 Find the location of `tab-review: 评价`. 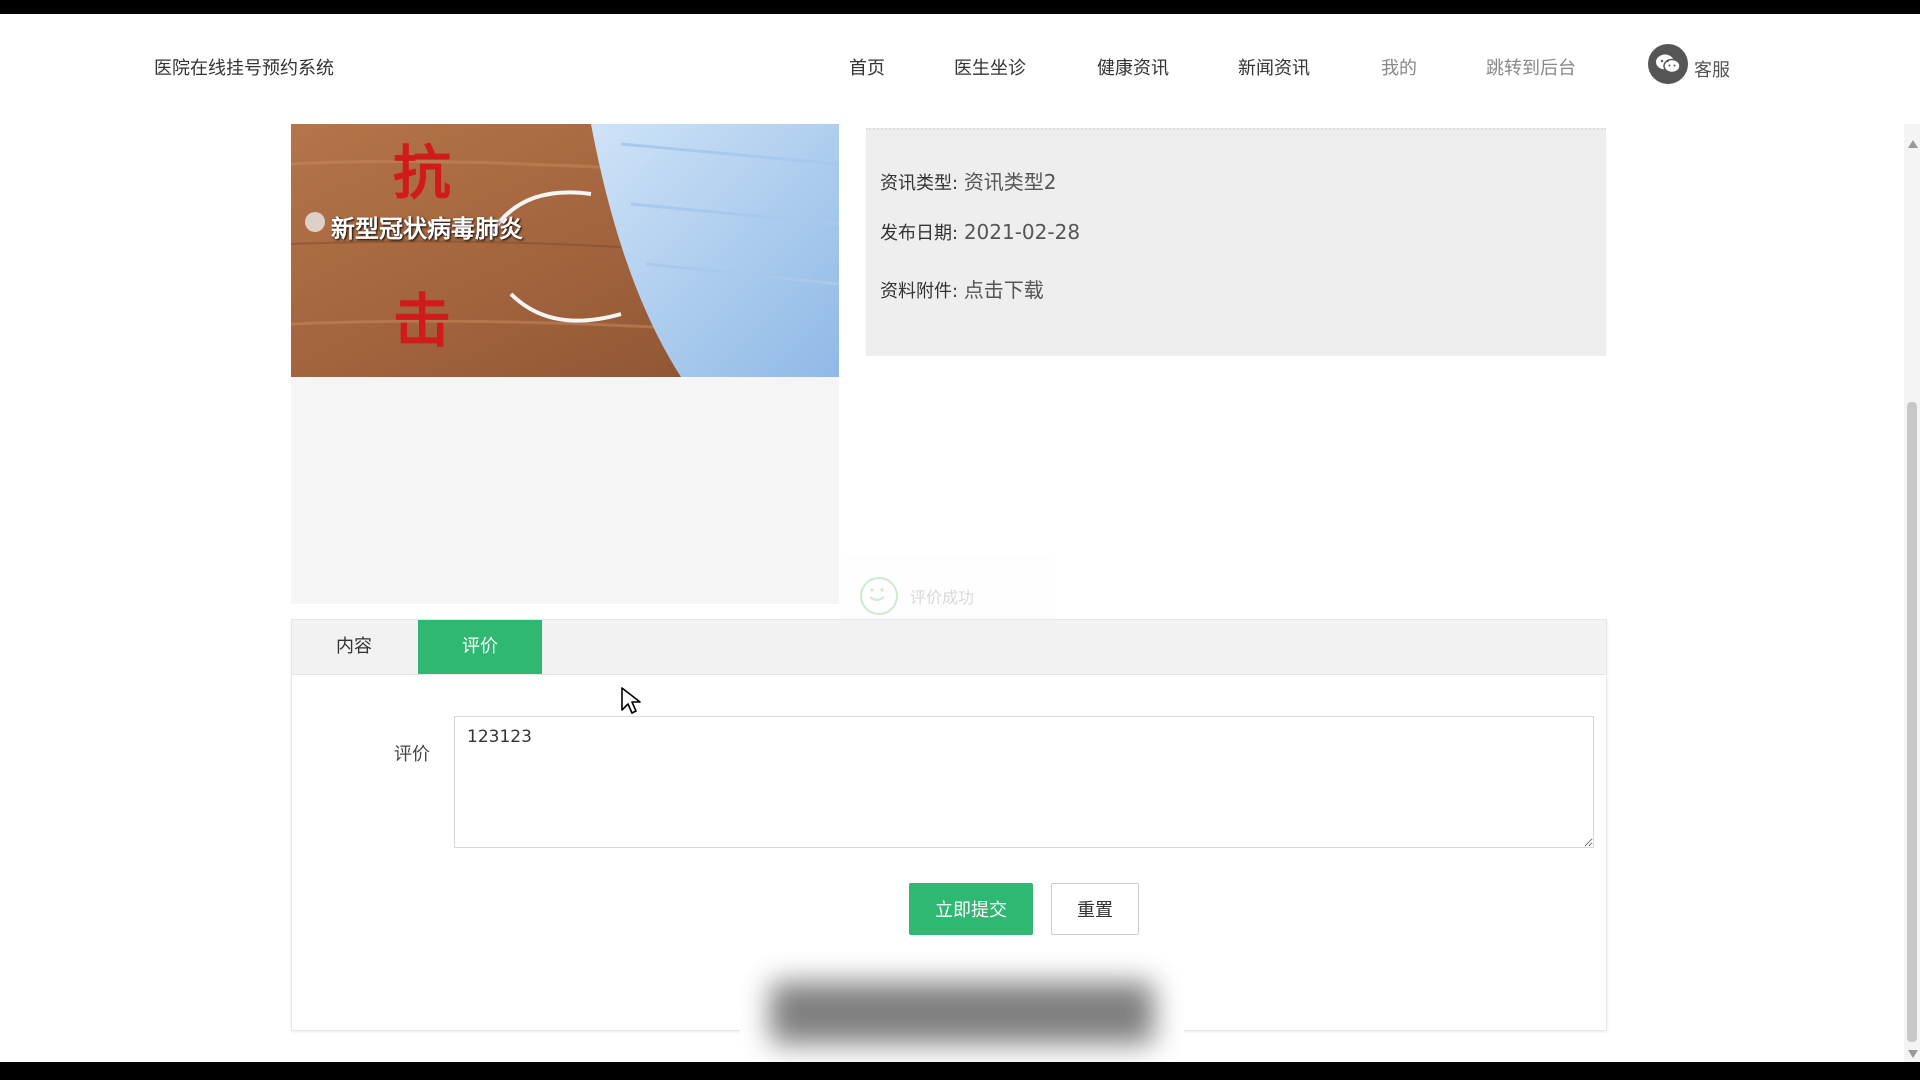

tab-review: 评价 is located at coordinates (480, 647).